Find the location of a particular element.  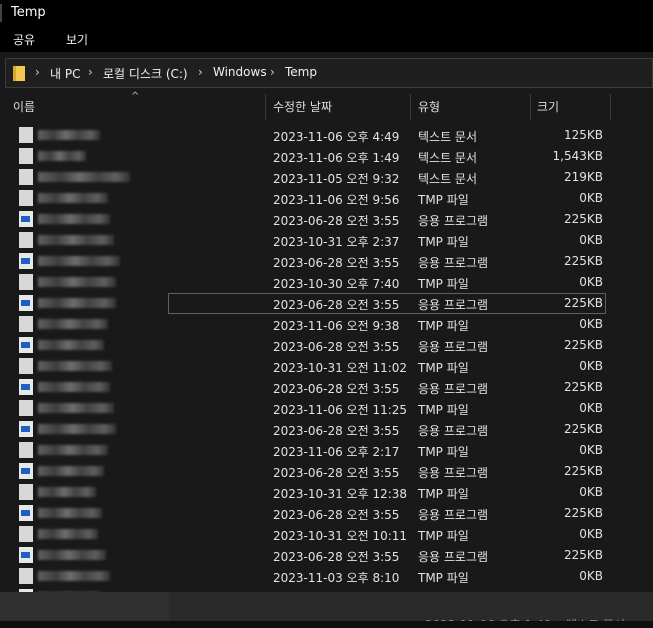

cell-modified: 2023-11-06 오전 9:56 is located at coordinates (336, 200).